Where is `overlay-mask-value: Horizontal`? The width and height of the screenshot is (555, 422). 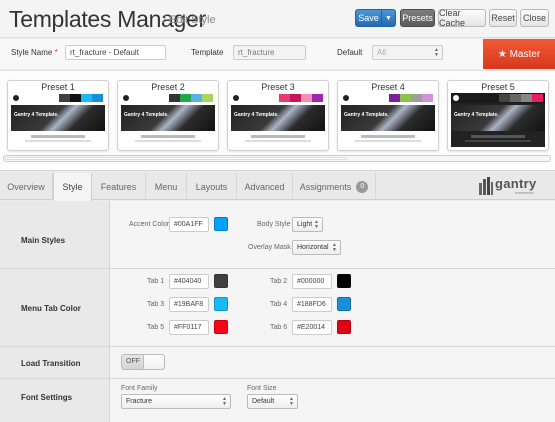
overlay-mask-value: Horizontal is located at coordinates (313, 247).